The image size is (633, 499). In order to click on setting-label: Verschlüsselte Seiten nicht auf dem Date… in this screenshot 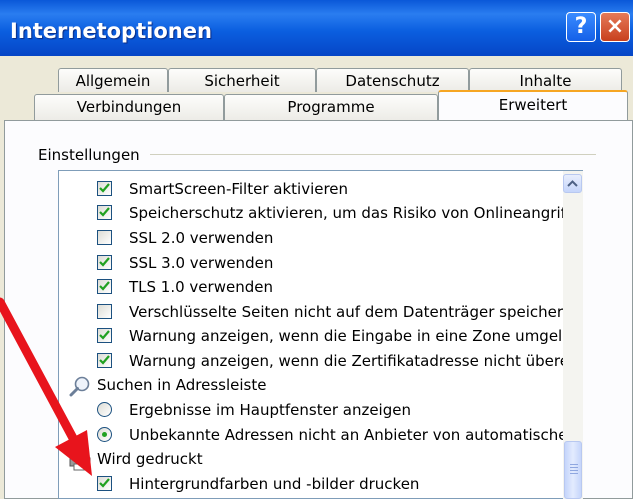, I will do `click(351, 312)`.